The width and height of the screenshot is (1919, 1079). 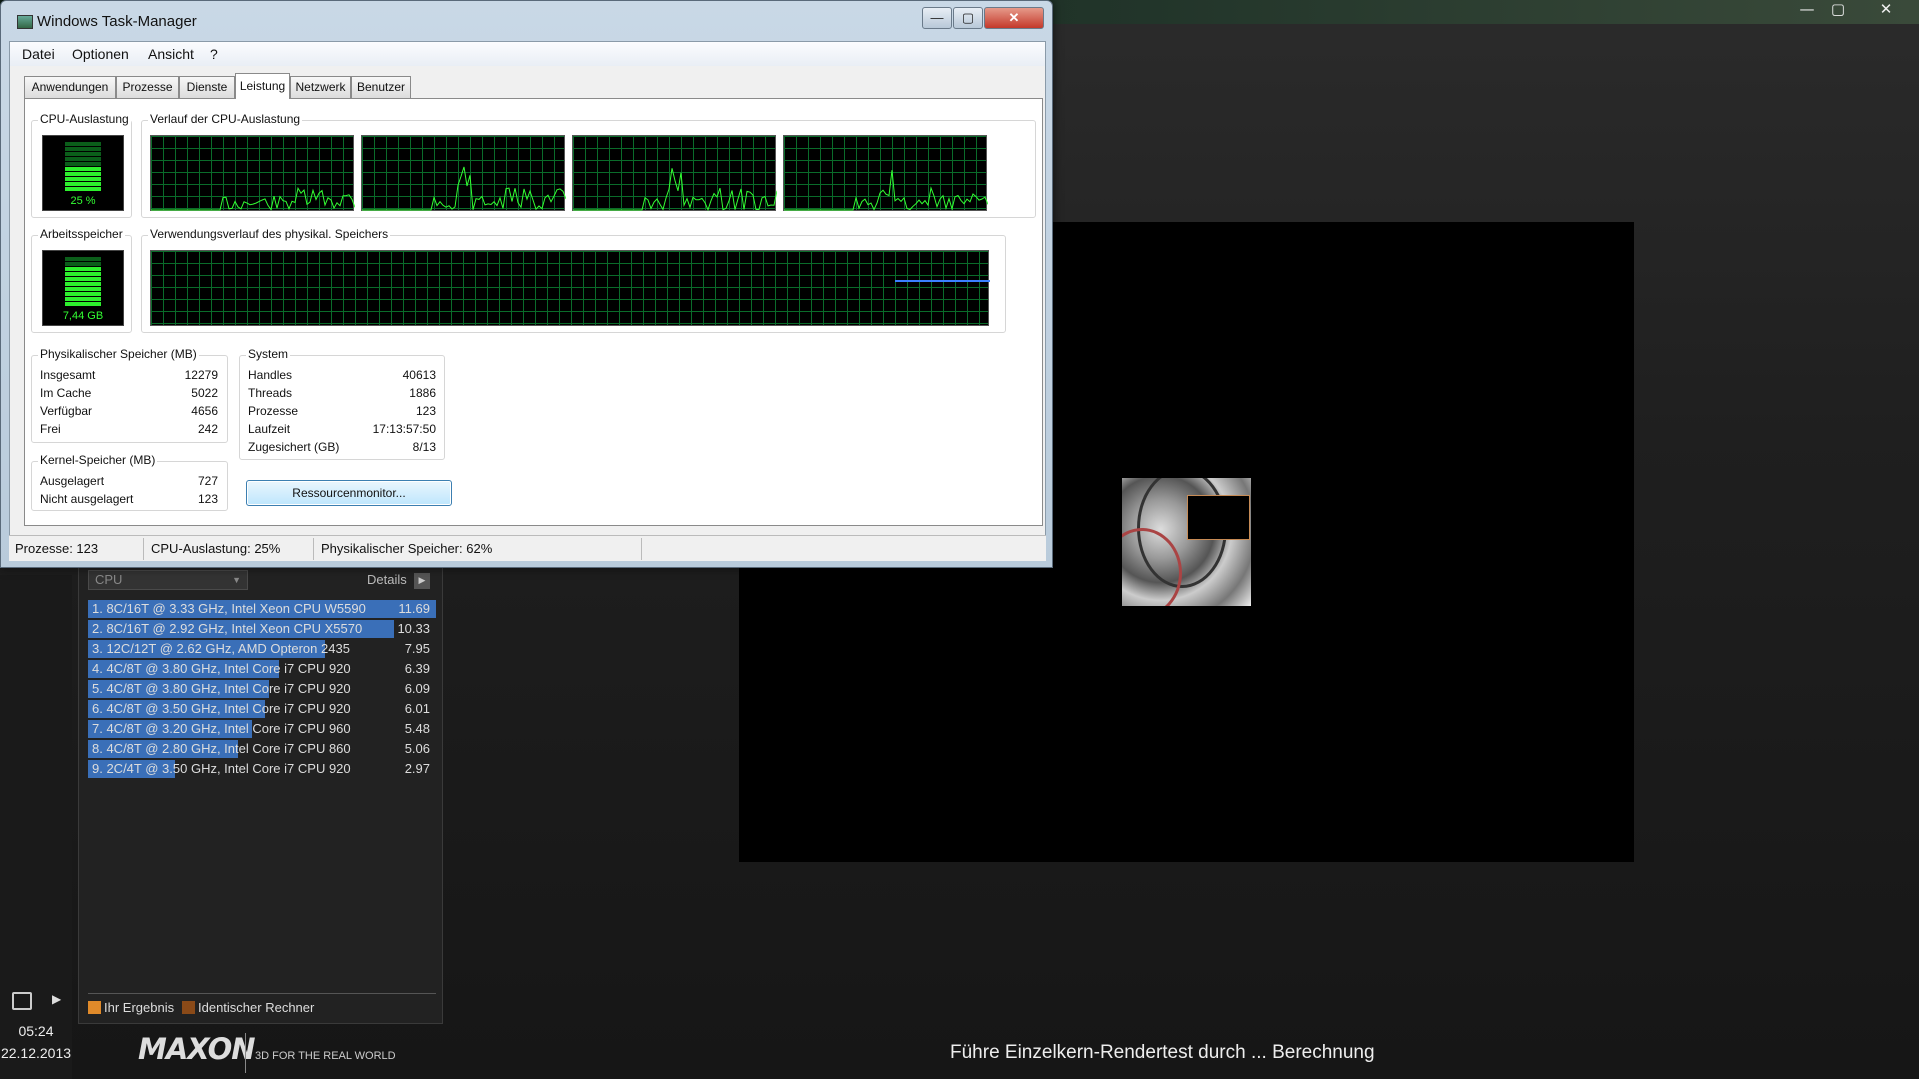 What do you see at coordinates (270, 375) in the screenshot?
I see `stat-key: Handles` at bounding box center [270, 375].